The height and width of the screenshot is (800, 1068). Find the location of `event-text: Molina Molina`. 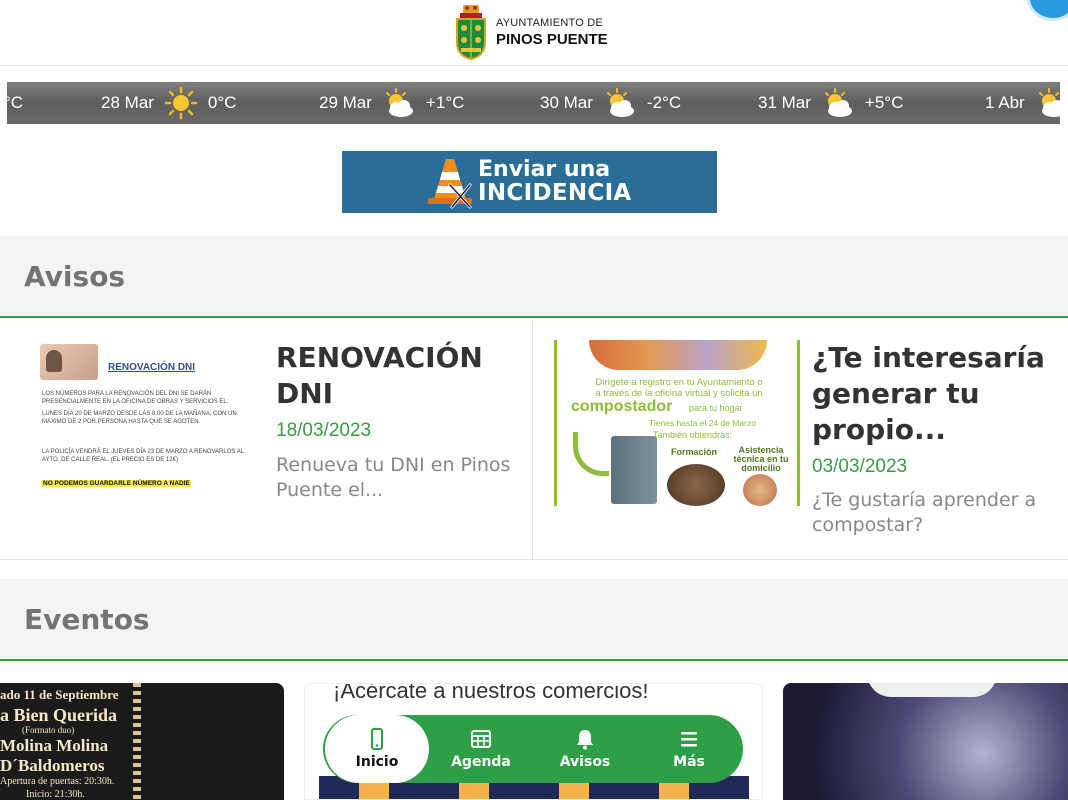

event-text: Molina Molina is located at coordinates (54, 745).